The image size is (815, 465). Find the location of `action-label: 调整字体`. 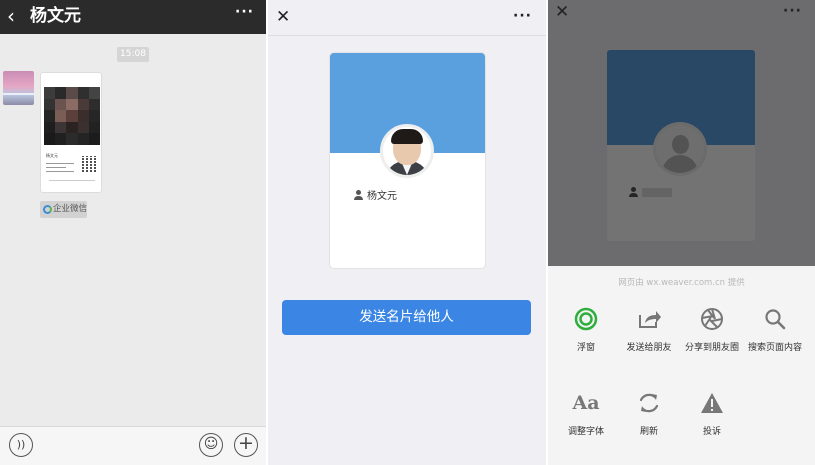

action-label: 调整字体 is located at coordinates (585, 432).